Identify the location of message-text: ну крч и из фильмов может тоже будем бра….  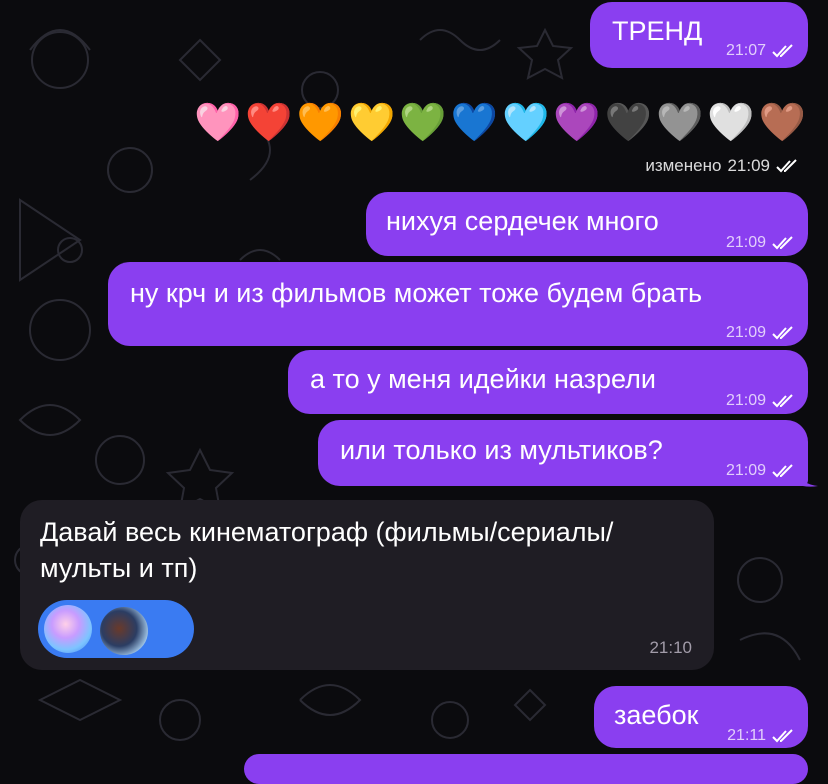
(416, 293).